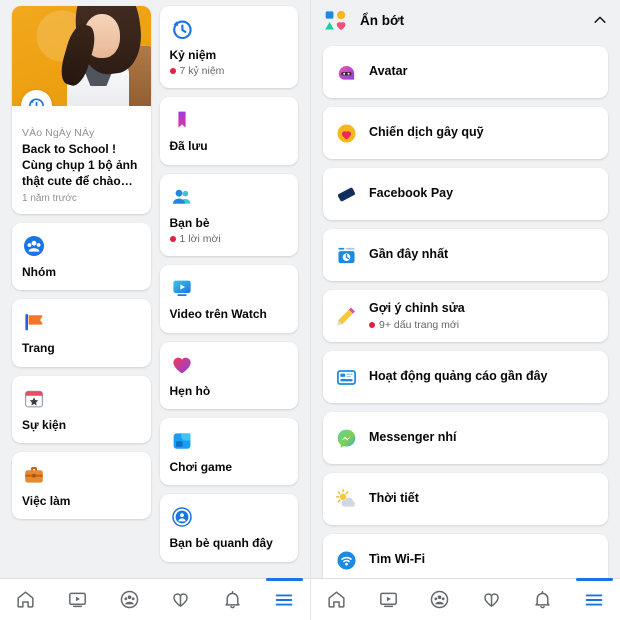  I want to click on list-item-label: Gợi ý chỉnh sửa, so click(417, 308).